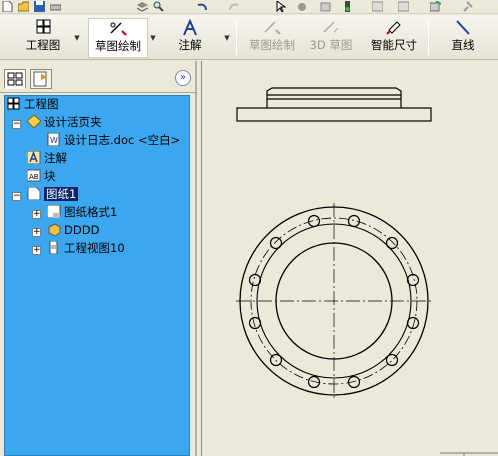  What do you see at coordinates (94, 248) in the screenshot?
I see `drawing-view-label: 工程视图10` at bounding box center [94, 248].